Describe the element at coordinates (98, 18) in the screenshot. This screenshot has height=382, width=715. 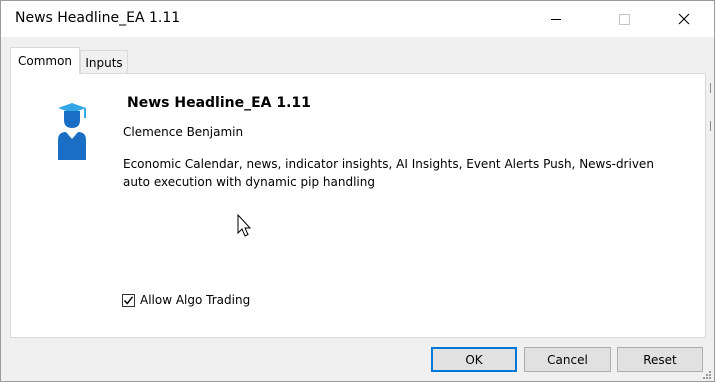
I see `window-title: News Headline_EA 1.11` at that location.